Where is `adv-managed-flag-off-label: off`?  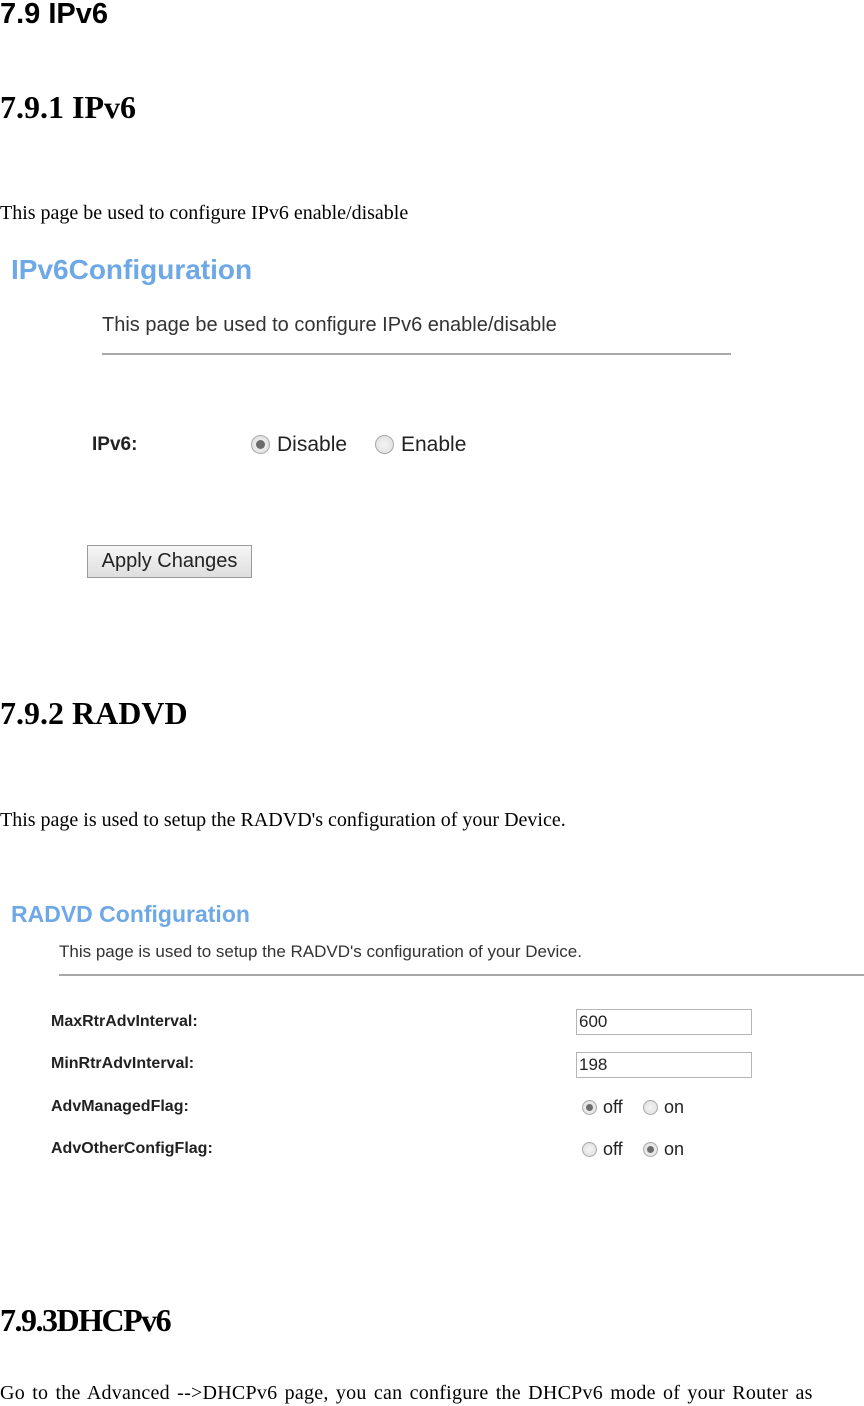 adv-managed-flag-off-label: off is located at coordinates (613, 1107).